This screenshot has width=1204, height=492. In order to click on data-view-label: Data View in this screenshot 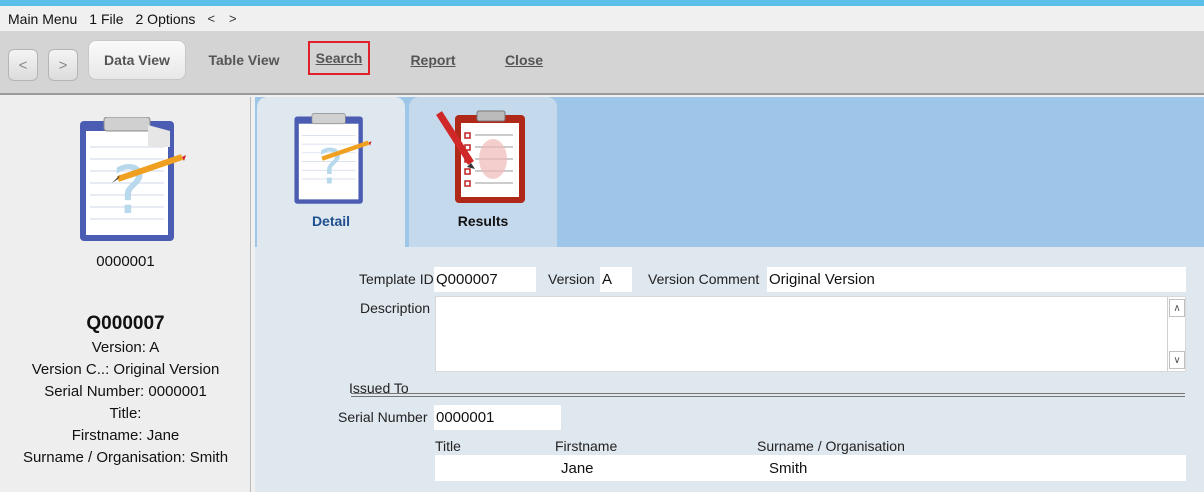, I will do `click(137, 60)`.